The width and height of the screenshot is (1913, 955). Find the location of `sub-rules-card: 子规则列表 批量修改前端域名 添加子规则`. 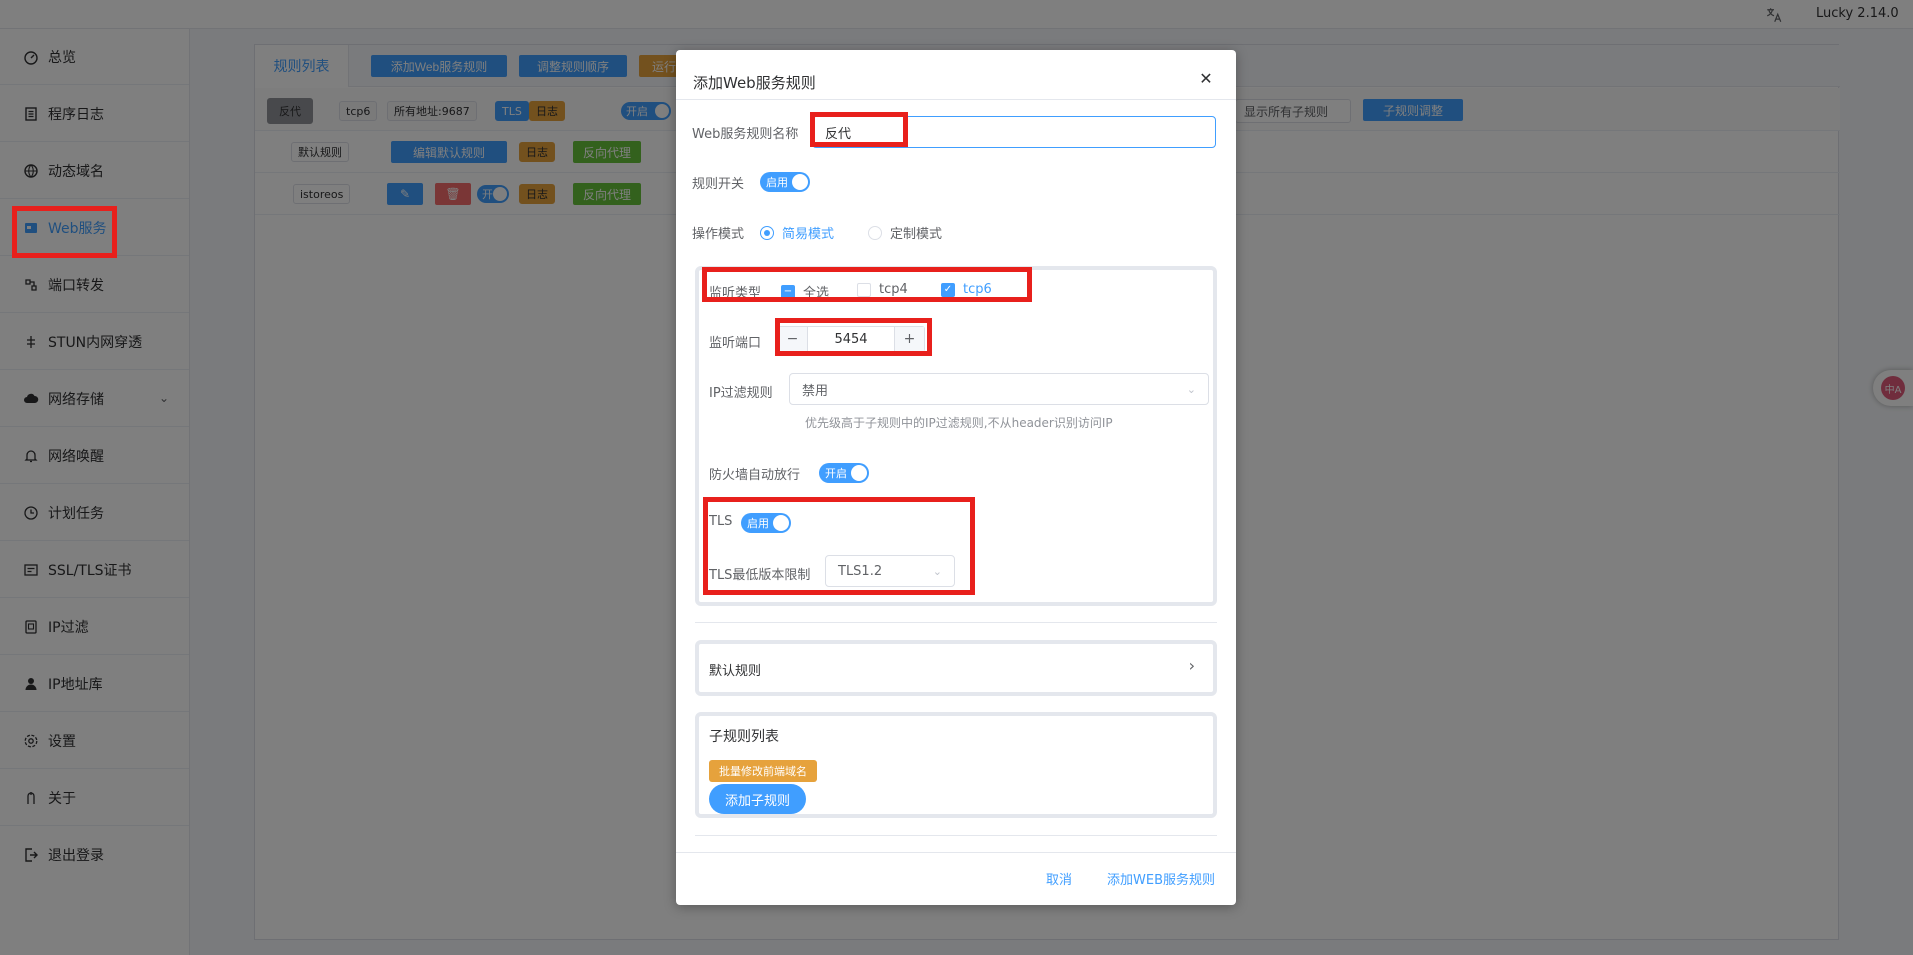

sub-rules-card: 子规则列表 批量修改前端域名 添加子规则 is located at coordinates (956, 765).